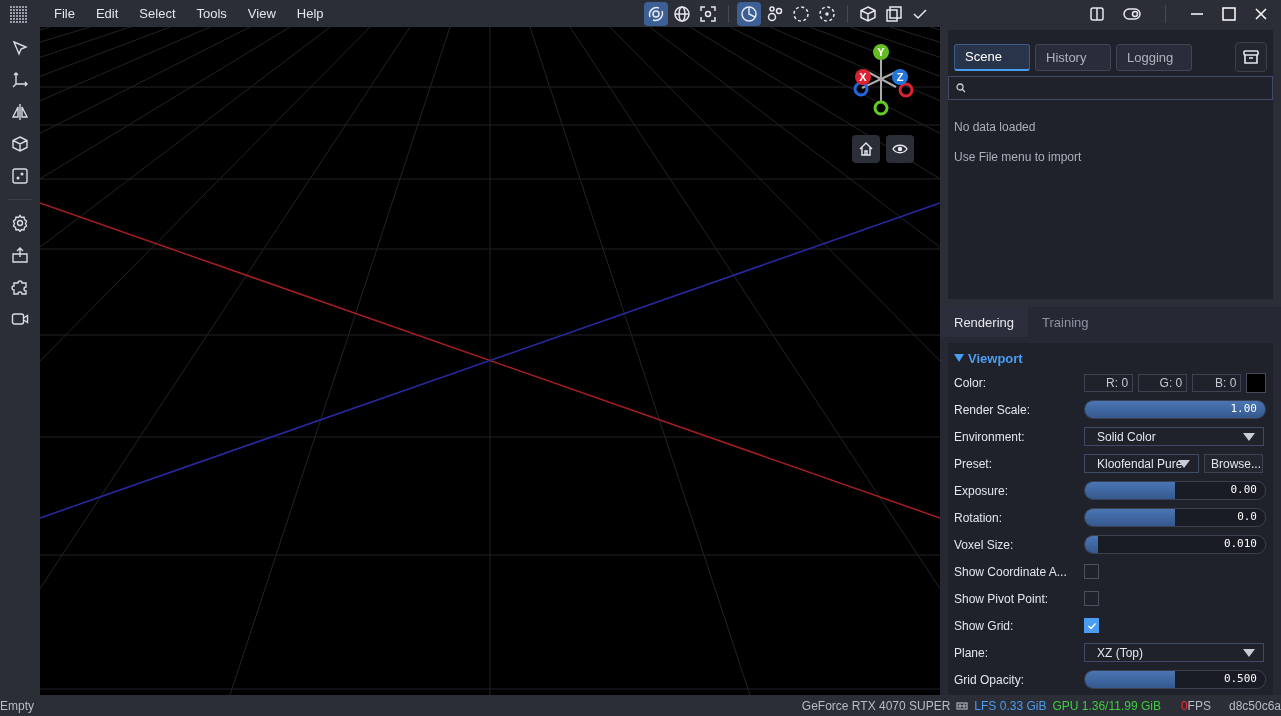  What do you see at coordinates (1175, 679) in the screenshot?
I see `slider: 0.500` at bounding box center [1175, 679].